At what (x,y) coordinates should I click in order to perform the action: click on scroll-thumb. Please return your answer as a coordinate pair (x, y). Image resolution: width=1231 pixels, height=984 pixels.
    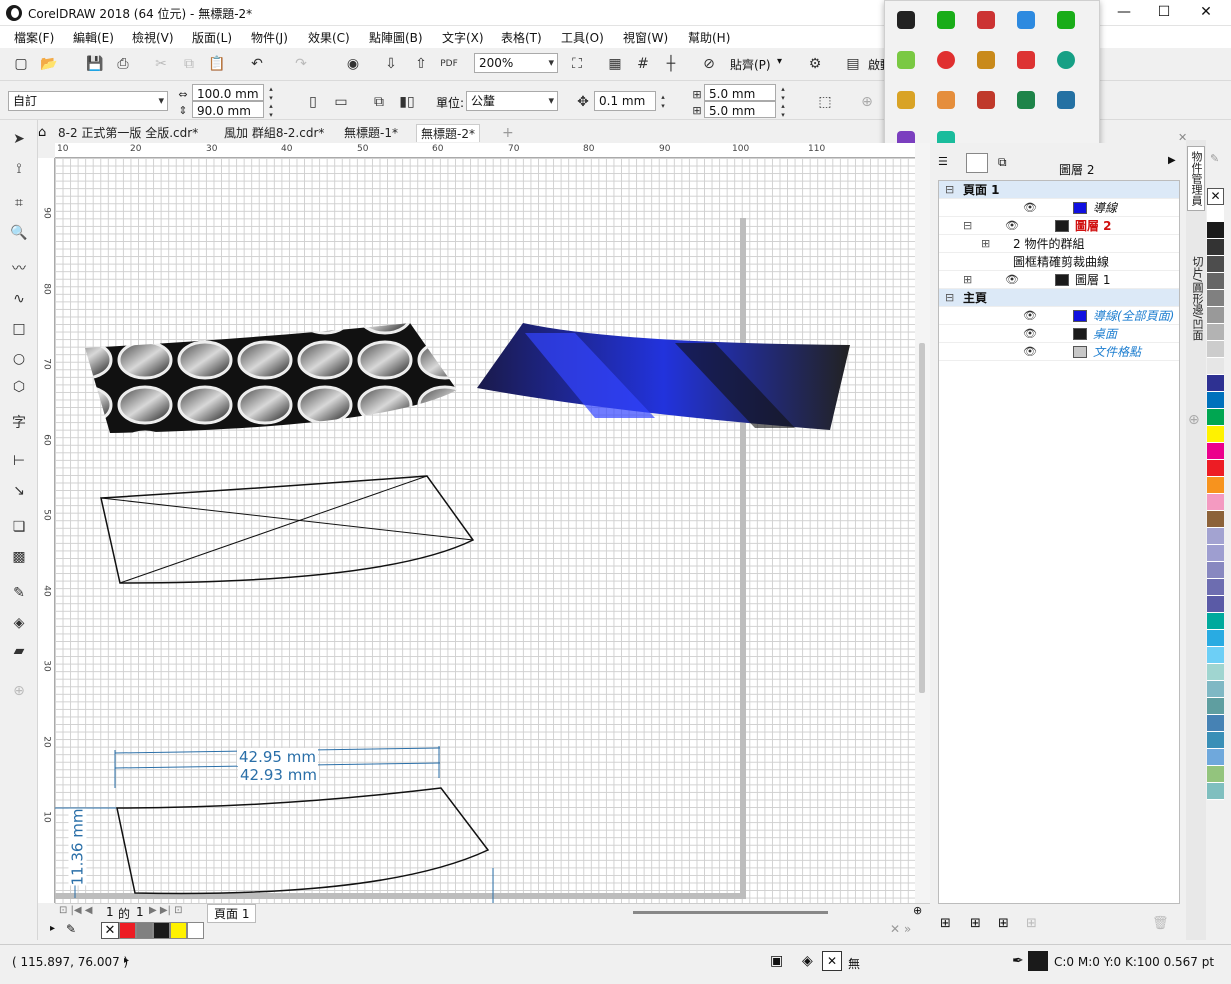
    Looking at the image, I should click on (922, 518).